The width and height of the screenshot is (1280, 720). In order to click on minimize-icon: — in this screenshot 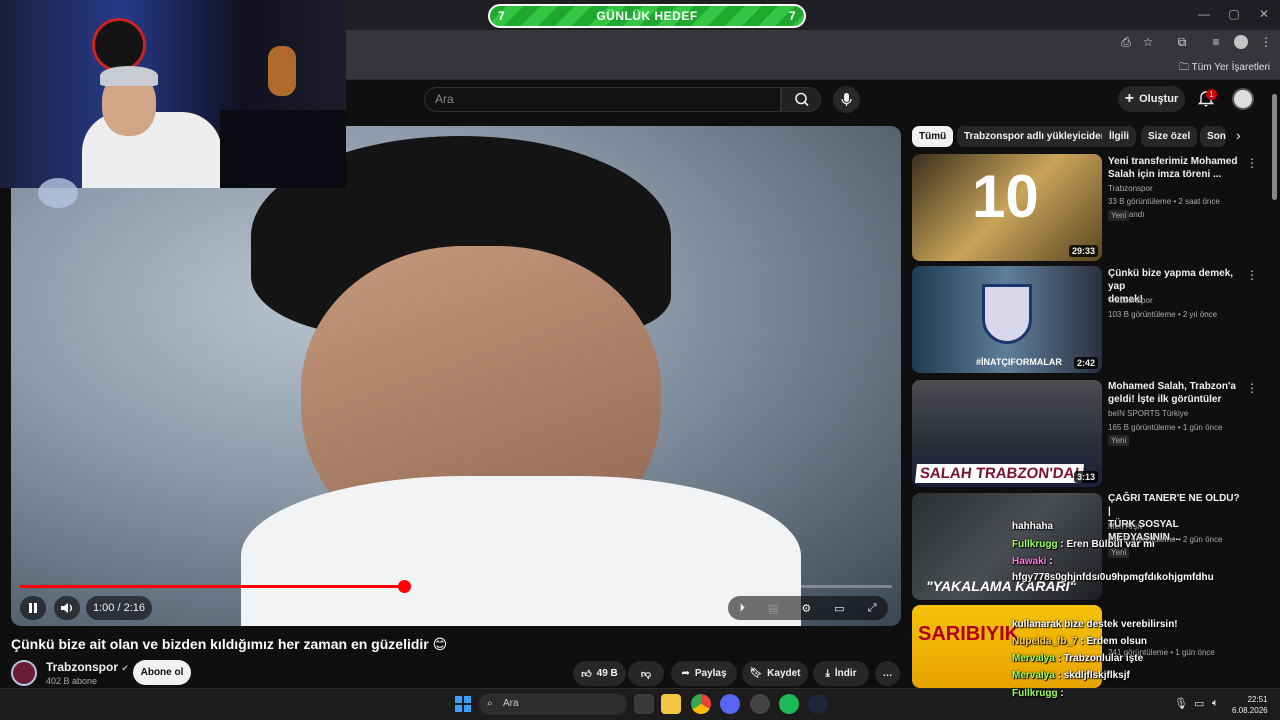, I will do `click(1204, 14)`.